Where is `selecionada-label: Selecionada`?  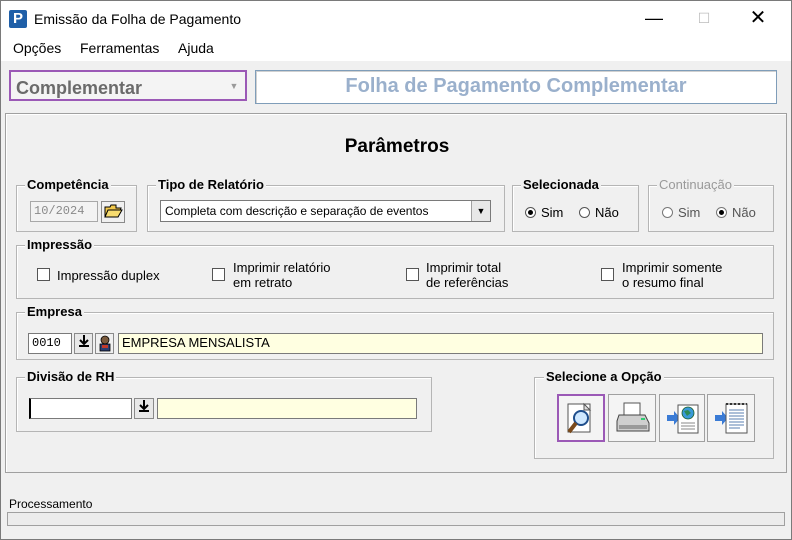 selecionada-label: Selecionada is located at coordinates (561, 184).